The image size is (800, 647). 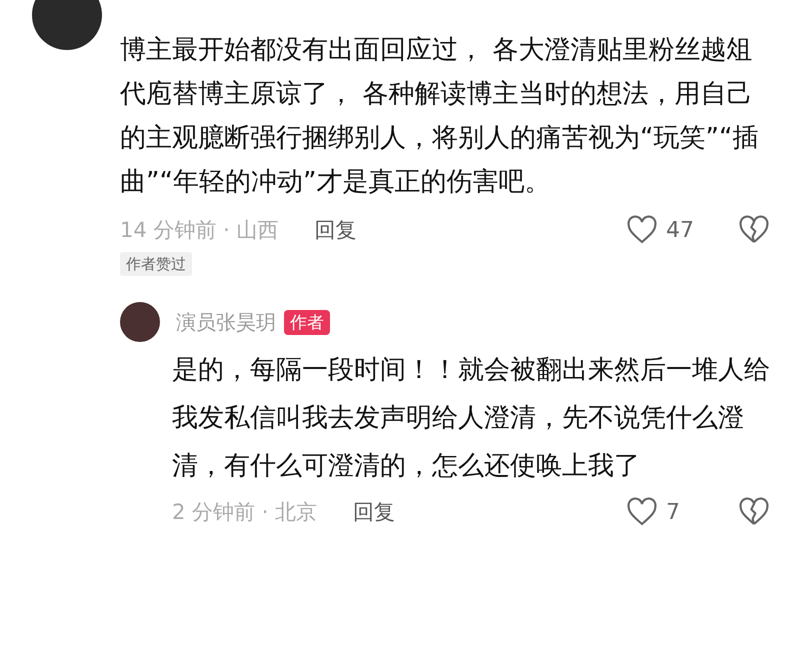 What do you see at coordinates (199, 230) in the screenshot?
I see `timestamp: 14 分钟前 · 山西` at bounding box center [199, 230].